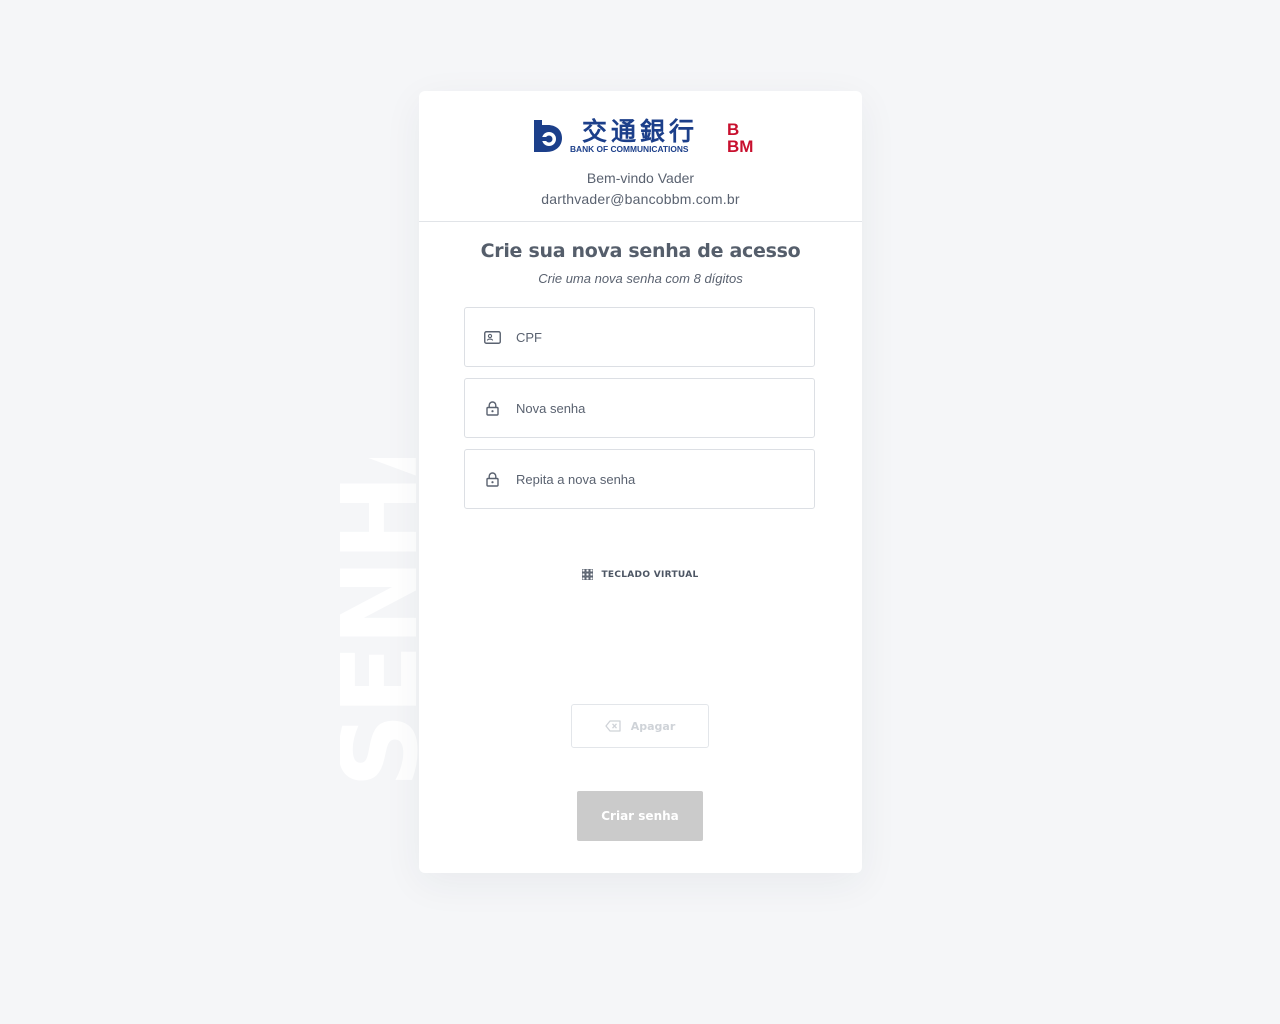 The height and width of the screenshot is (1024, 1280). I want to click on new-password-field: Nova senha, so click(639, 408).